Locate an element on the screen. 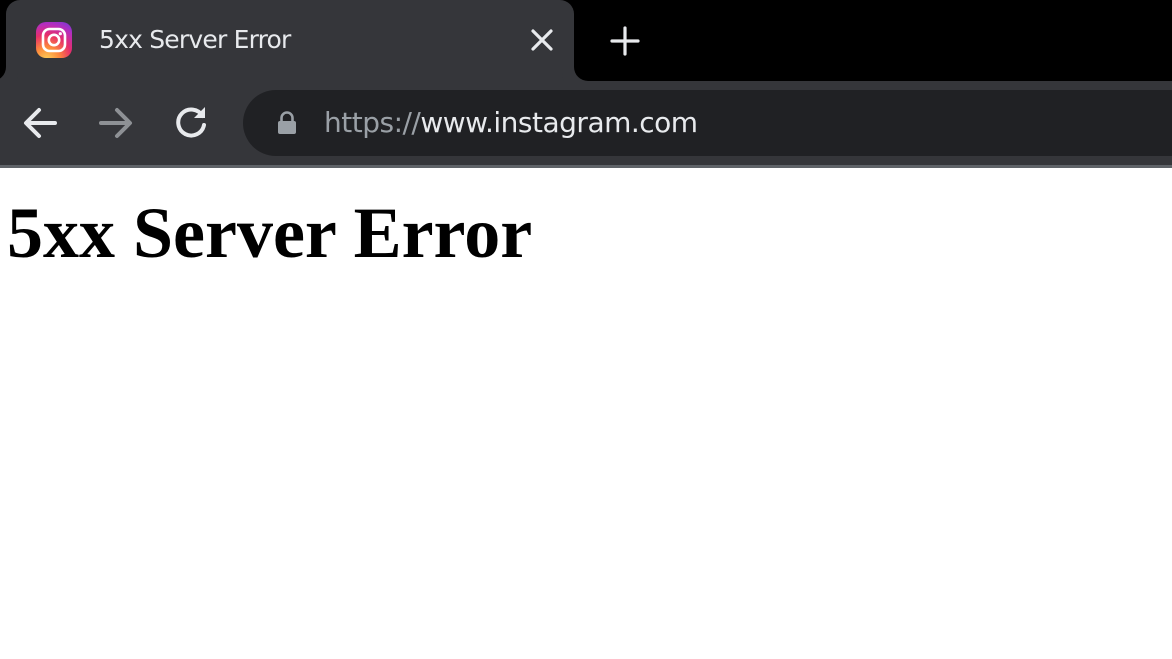  tab-title: 5xx Server Error is located at coordinates (195, 39).